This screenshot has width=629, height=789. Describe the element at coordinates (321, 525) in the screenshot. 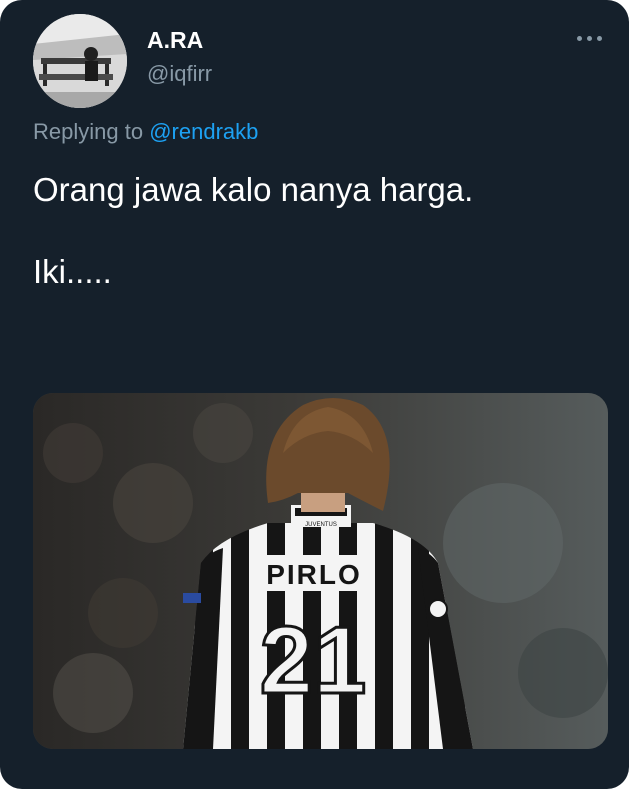

I see `jersey-club-text: JUVENTUS` at that location.